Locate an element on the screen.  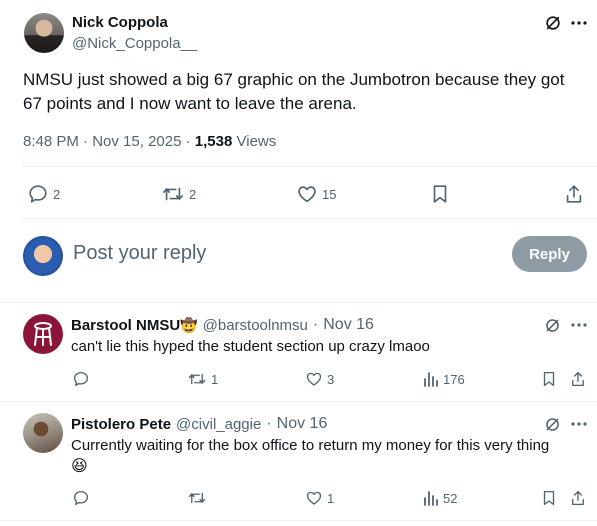
like-action: 15 is located at coordinates (316, 194).